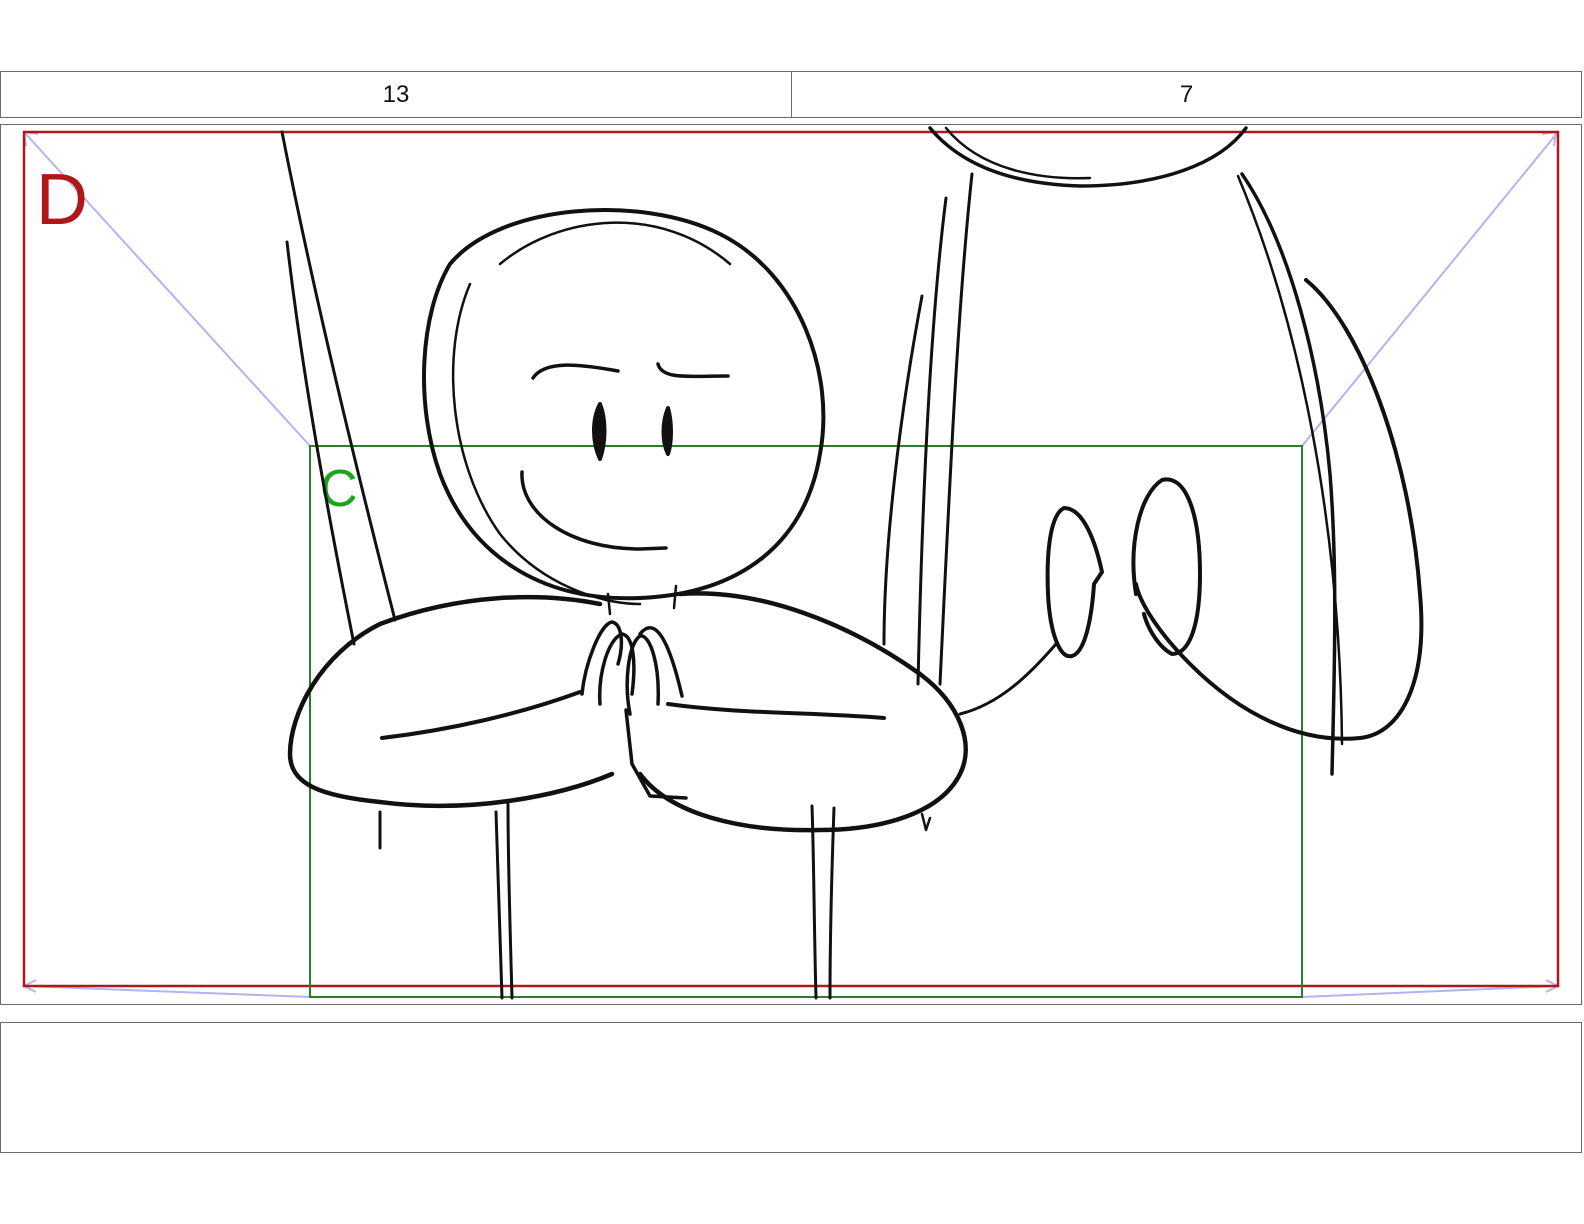 This screenshot has height=1224, width=1584. I want to click on frame-d-label: D, so click(62, 200).